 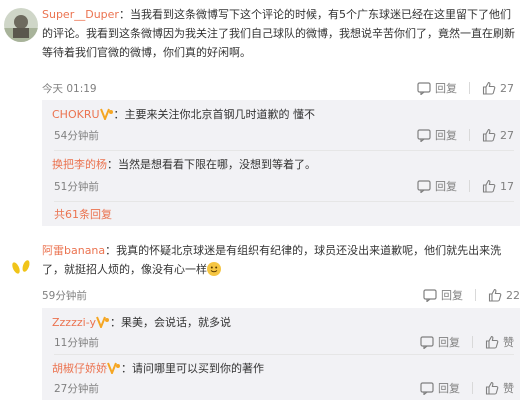 I want to click on comment-actions: 回复 27, so click(x=465, y=88).